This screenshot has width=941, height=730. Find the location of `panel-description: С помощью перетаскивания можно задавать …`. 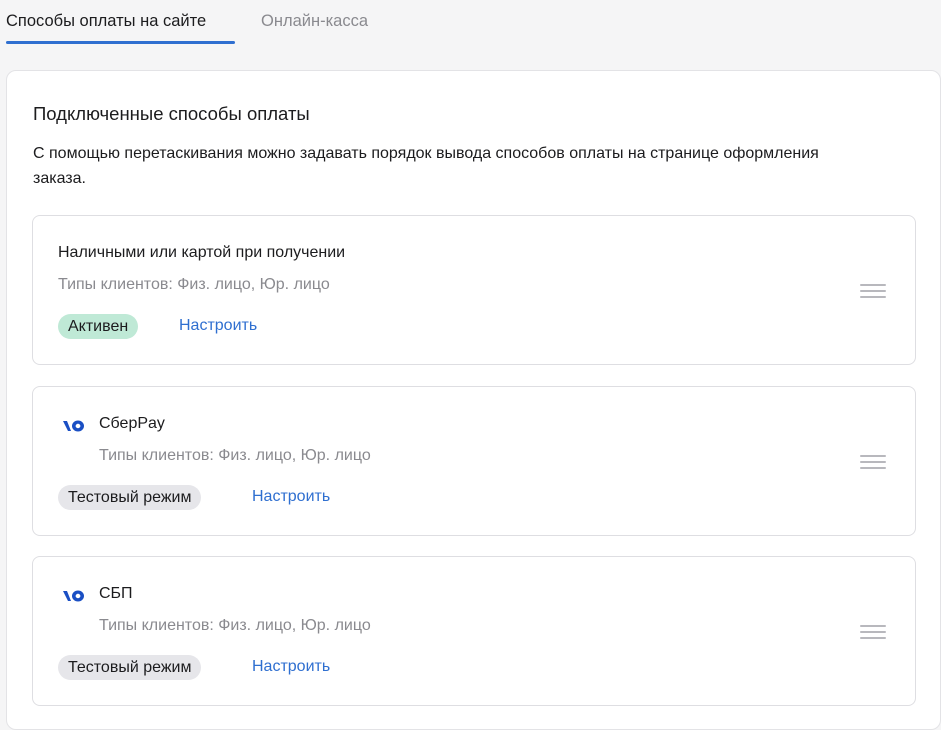

panel-description: С помощью перетаскивания можно задавать … is located at coordinates (426, 166).